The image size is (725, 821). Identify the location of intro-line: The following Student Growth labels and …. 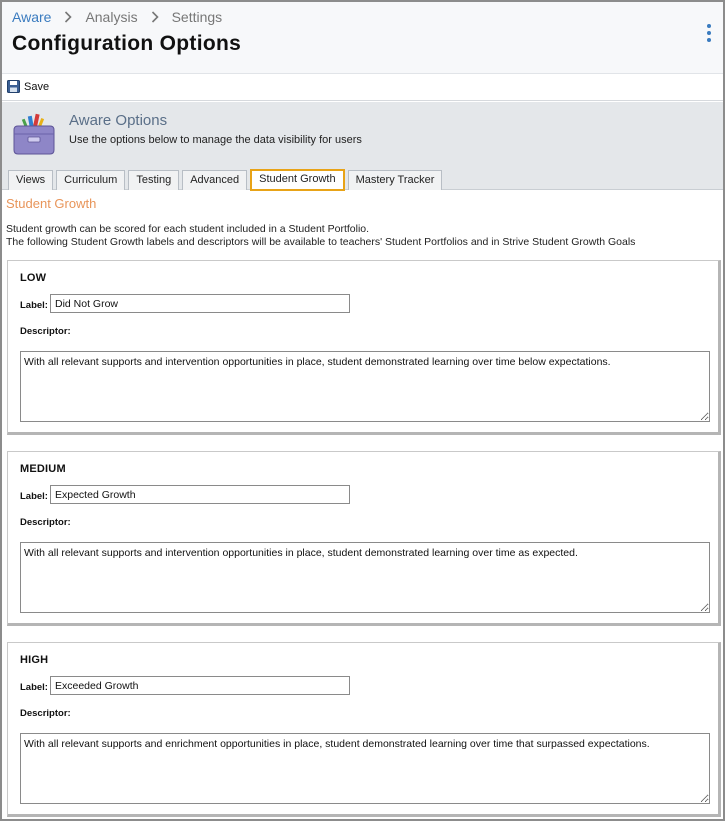
(321, 242).